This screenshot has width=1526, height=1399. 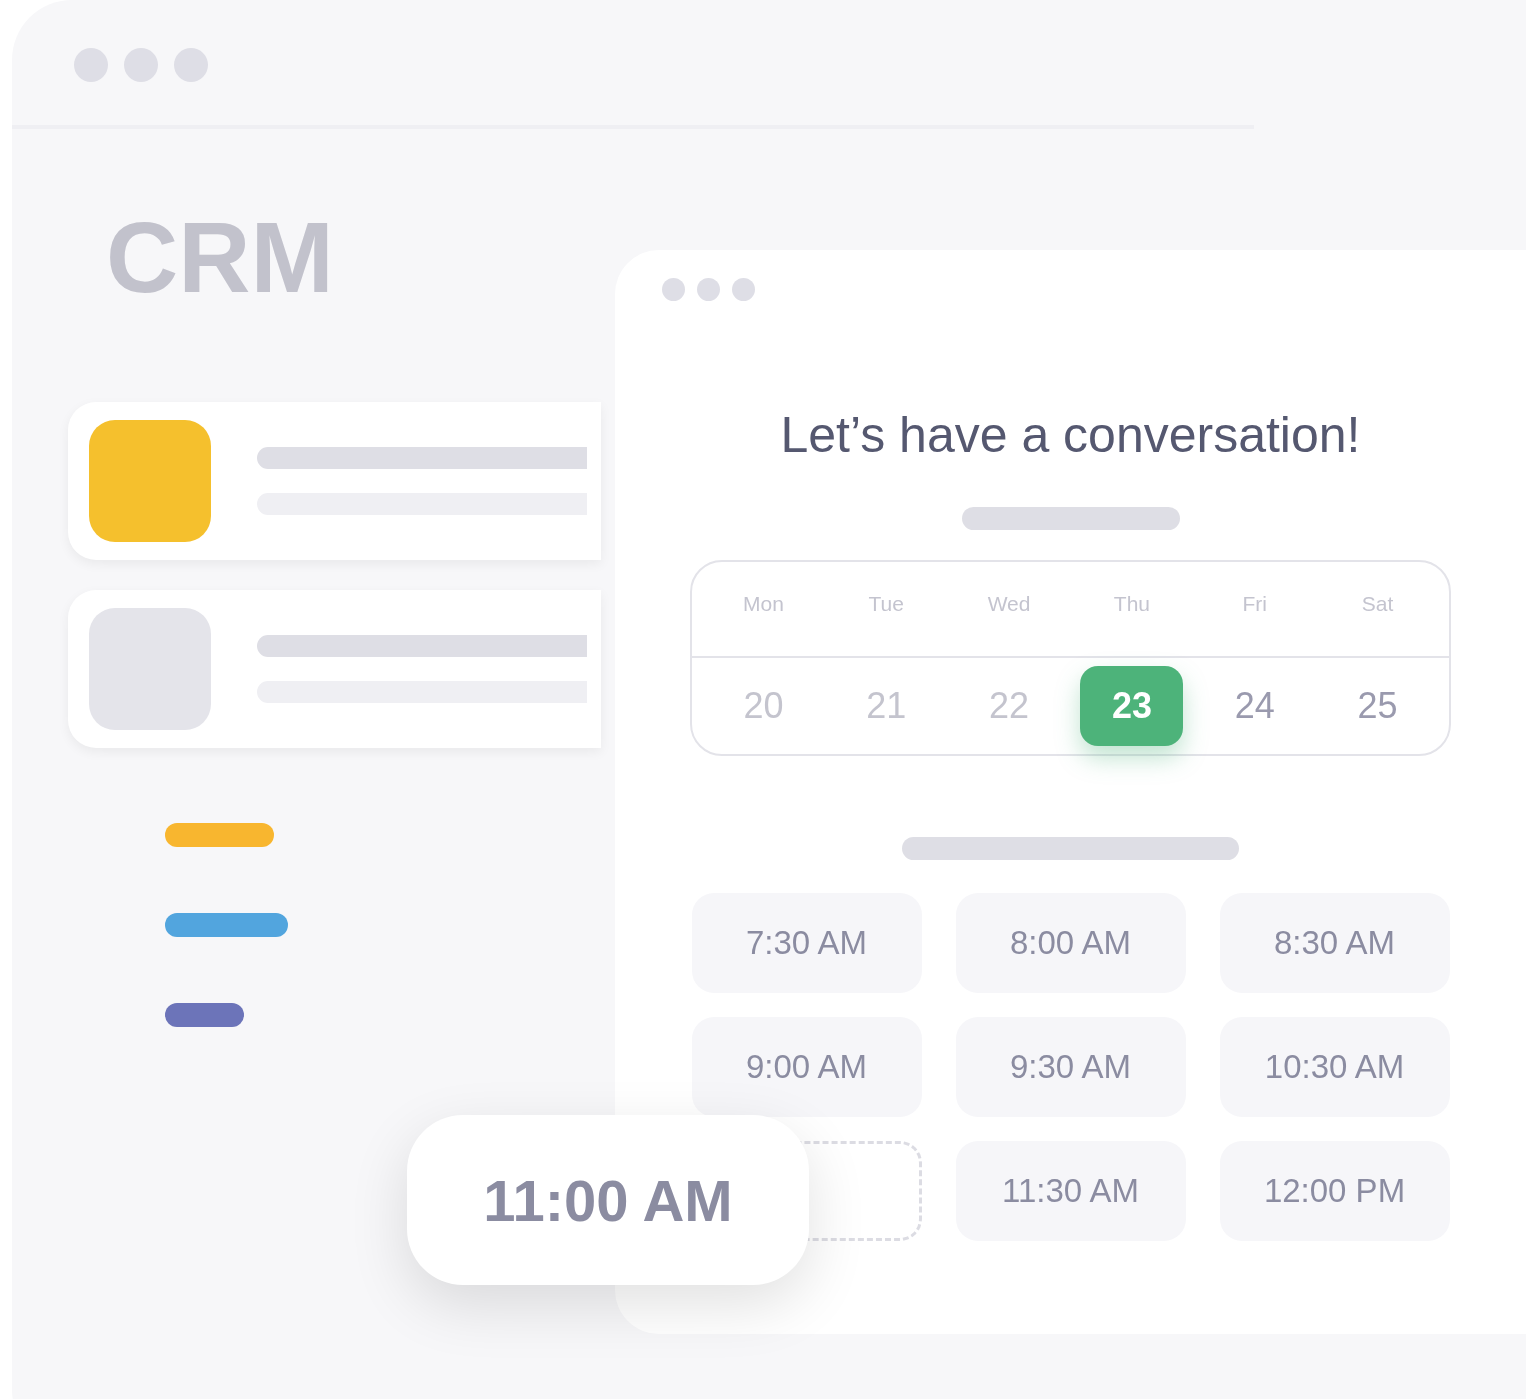 I want to click on weekday-label: Mon, so click(x=763, y=603).